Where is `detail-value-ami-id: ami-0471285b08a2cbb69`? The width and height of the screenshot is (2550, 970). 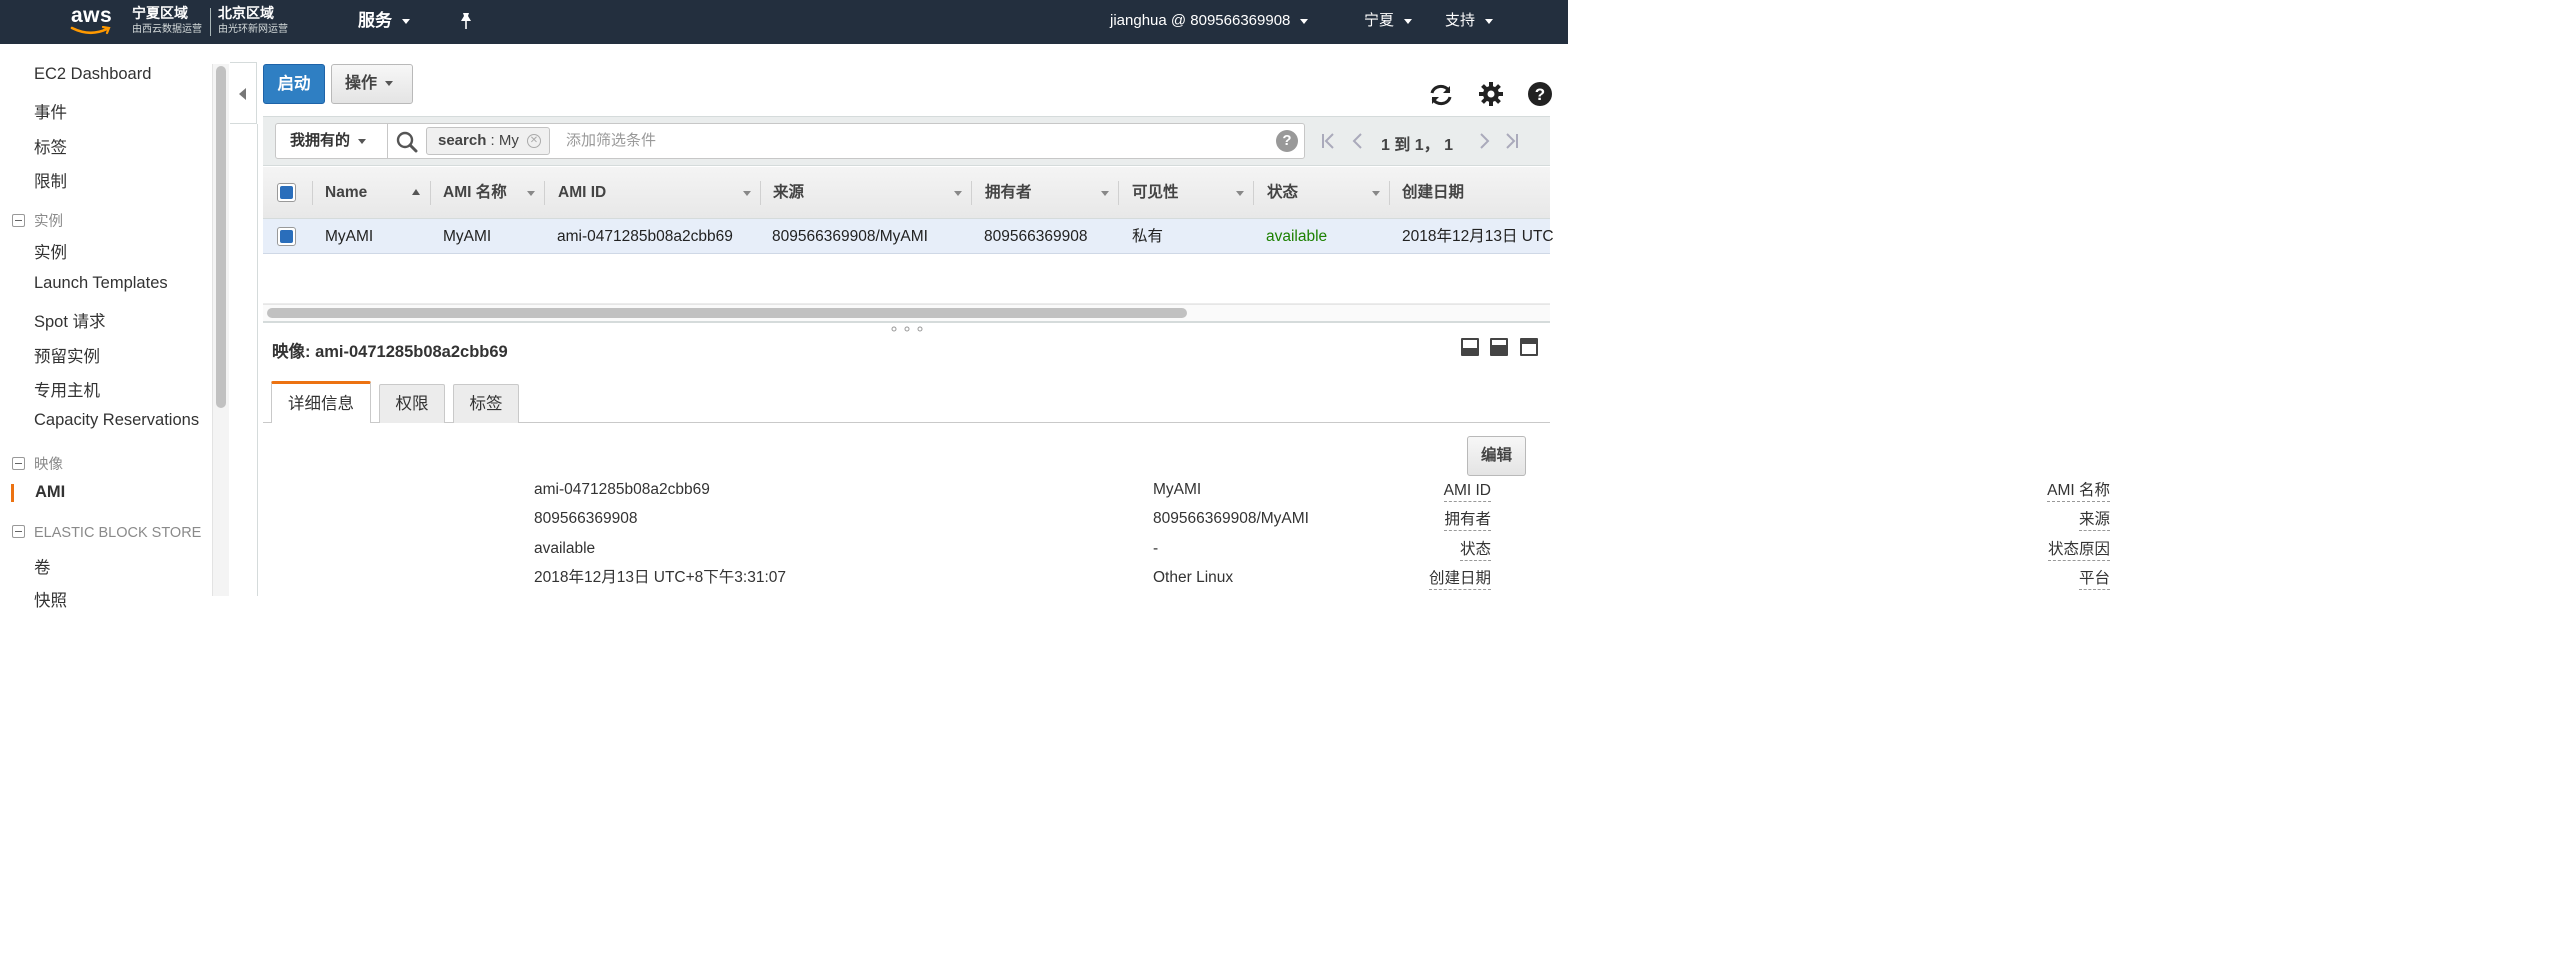
detail-value-ami-id: ami-0471285b08a2cbb69 is located at coordinates (622, 489).